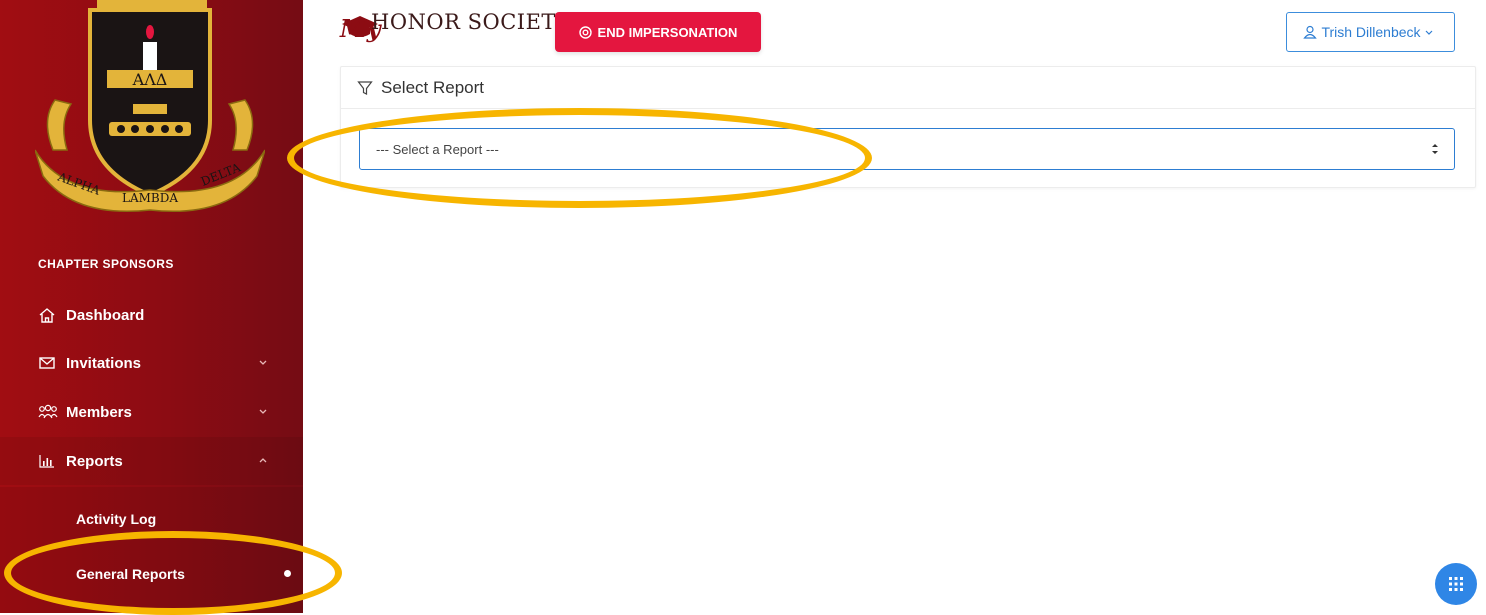 The height and width of the screenshot is (615, 1486). What do you see at coordinates (151, 550) in the screenshot?
I see `reports-submenu` at bounding box center [151, 550].